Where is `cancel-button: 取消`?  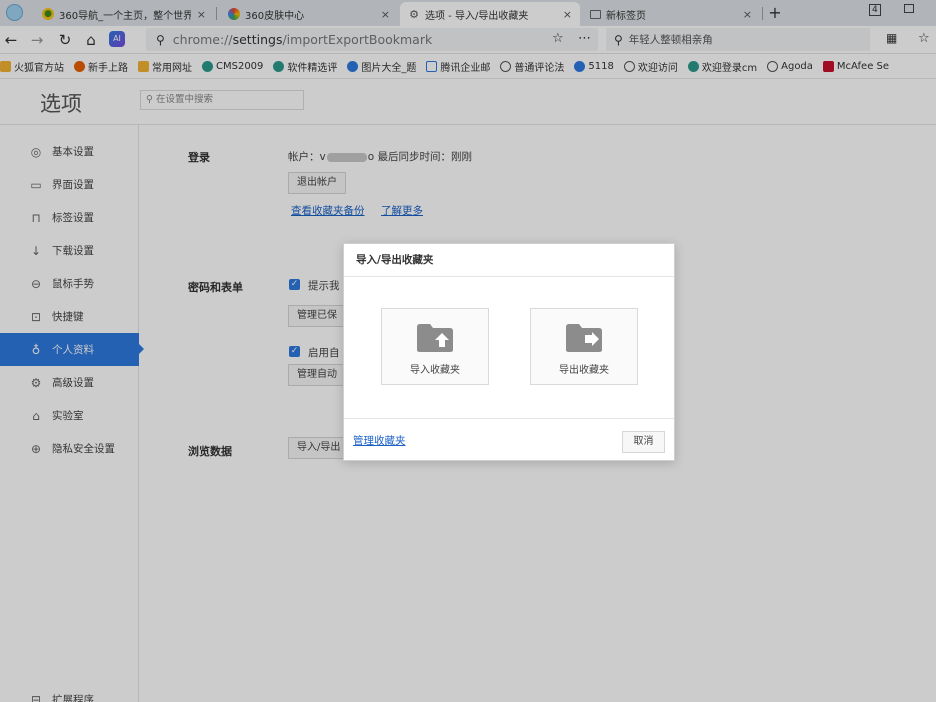
cancel-button: 取消 is located at coordinates (643, 442).